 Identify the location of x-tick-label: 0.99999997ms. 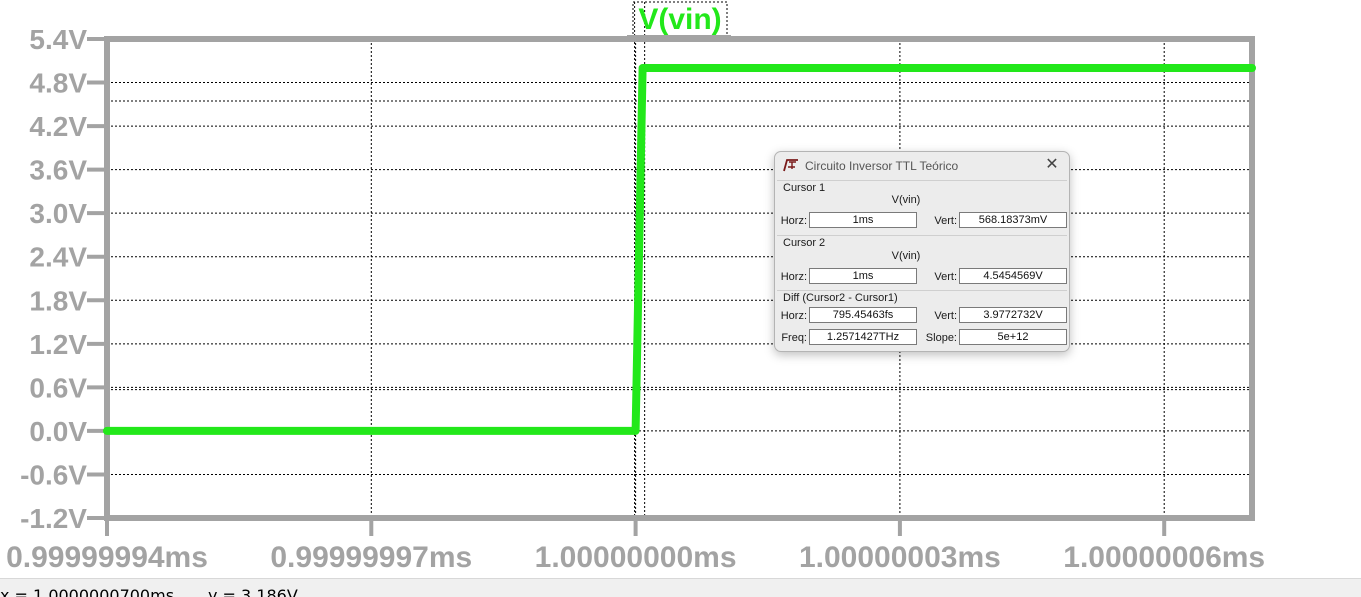
(371, 557).